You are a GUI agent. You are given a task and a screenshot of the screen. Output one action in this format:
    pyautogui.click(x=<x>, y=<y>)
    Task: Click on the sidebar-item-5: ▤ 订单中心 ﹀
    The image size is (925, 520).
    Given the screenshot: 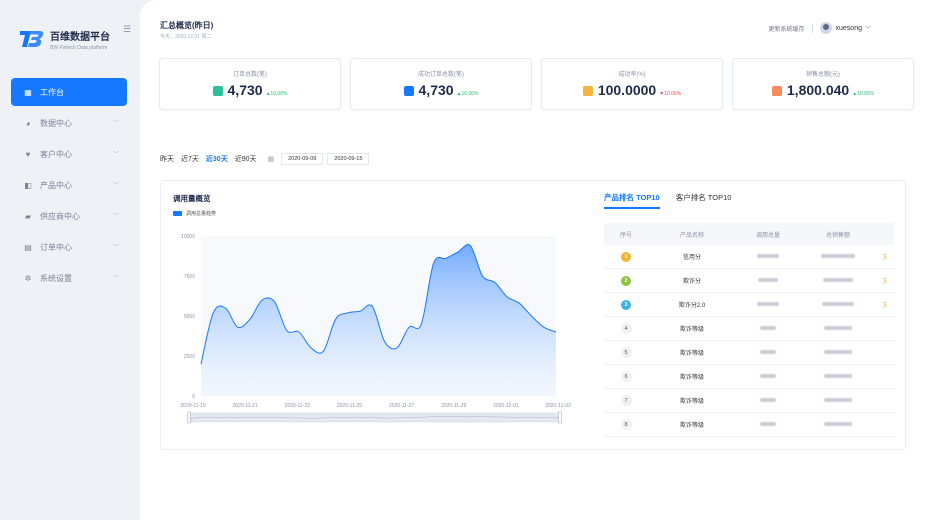 What is the action you would take?
    pyautogui.click(x=69, y=247)
    